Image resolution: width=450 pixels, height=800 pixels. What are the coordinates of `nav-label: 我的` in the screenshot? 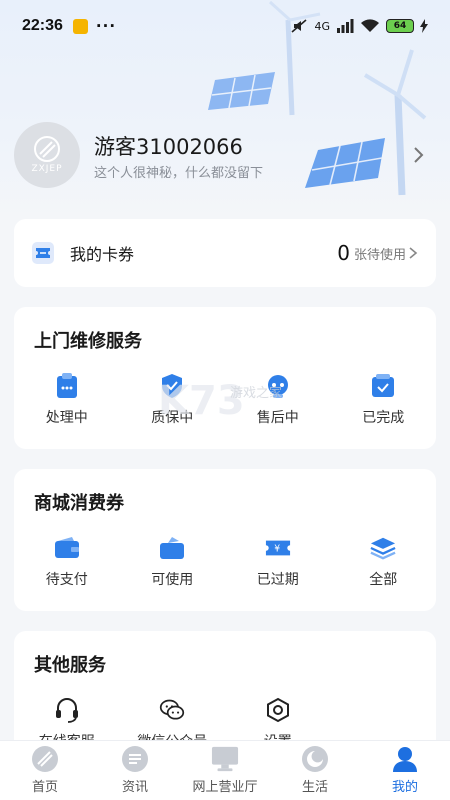 It's located at (404, 787).